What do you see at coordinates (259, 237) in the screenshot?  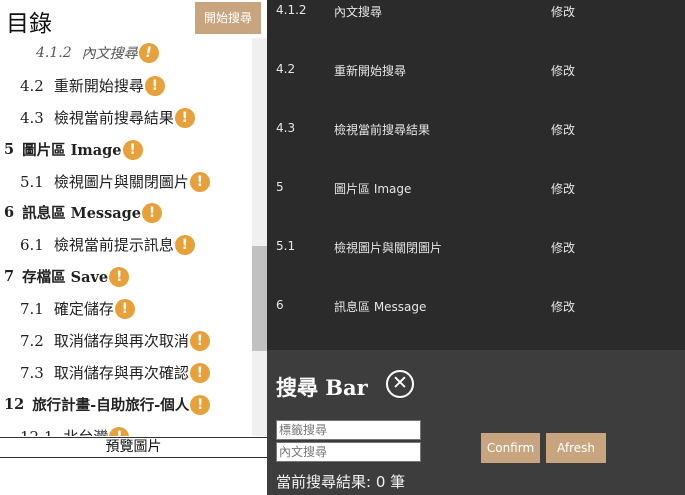 I see `toc-scrollbar-track` at bounding box center [259, 237].